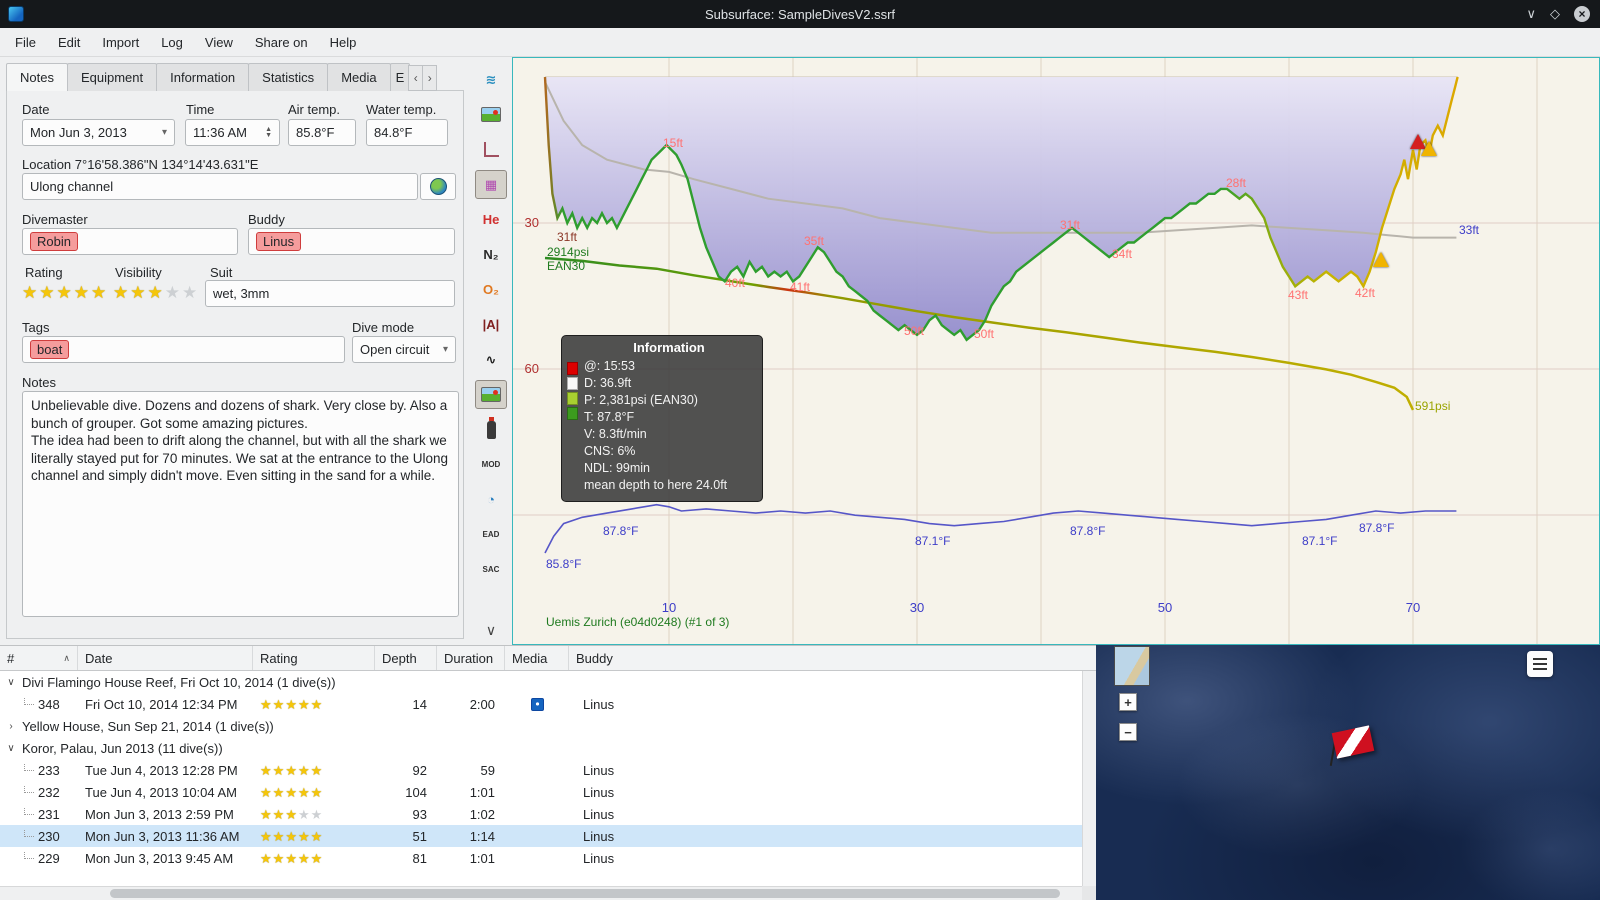  I want to click on tab-scroll-left-button: ‹, so click(416, 78).